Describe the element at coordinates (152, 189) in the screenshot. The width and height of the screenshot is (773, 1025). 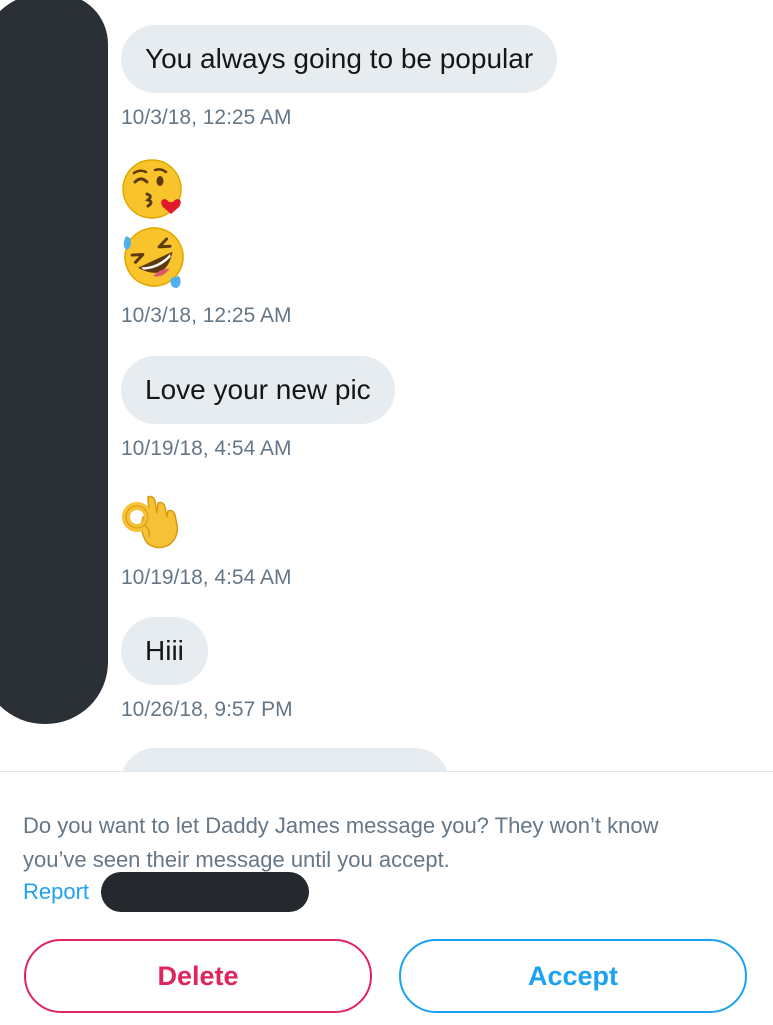
I see `face-throwing-kiss-emoji` at that location.